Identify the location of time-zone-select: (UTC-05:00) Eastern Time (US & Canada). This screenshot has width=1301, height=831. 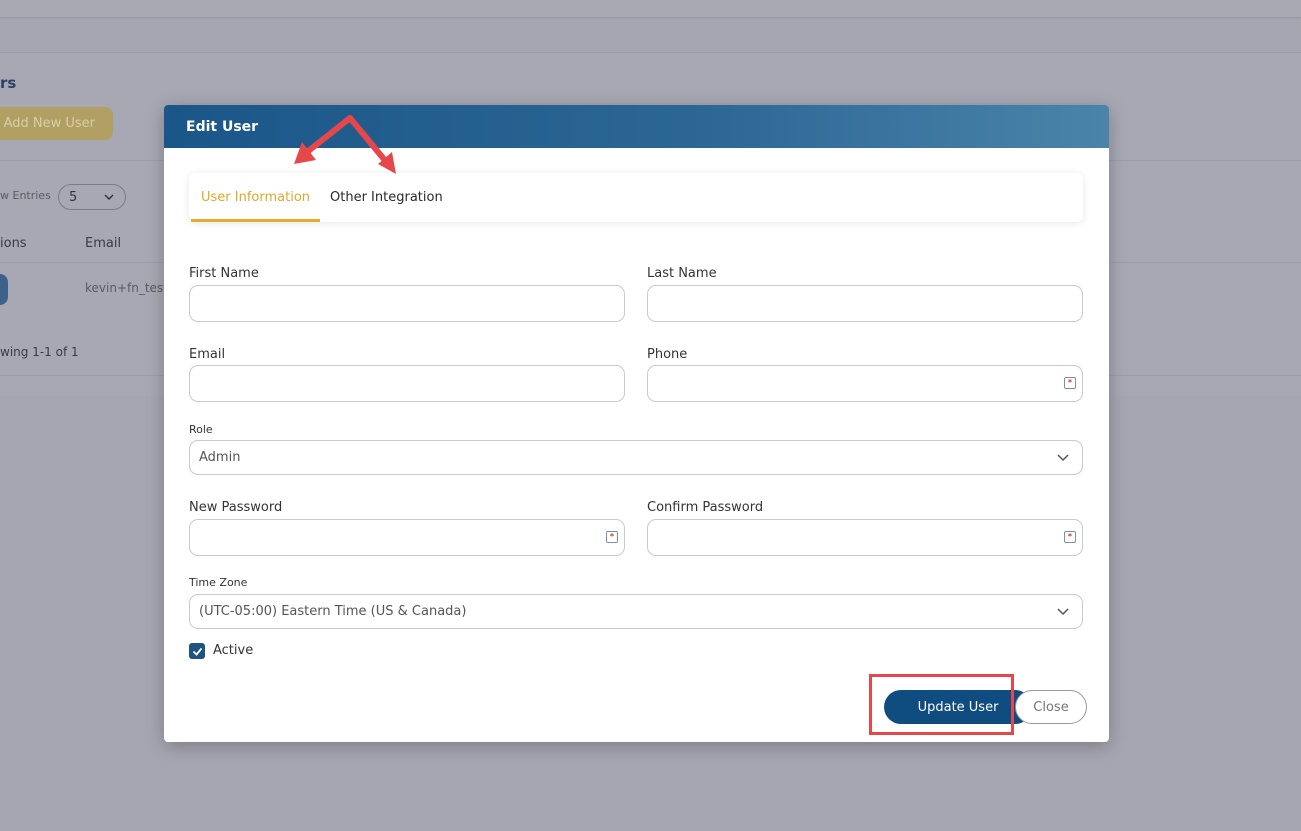
(636, 611).